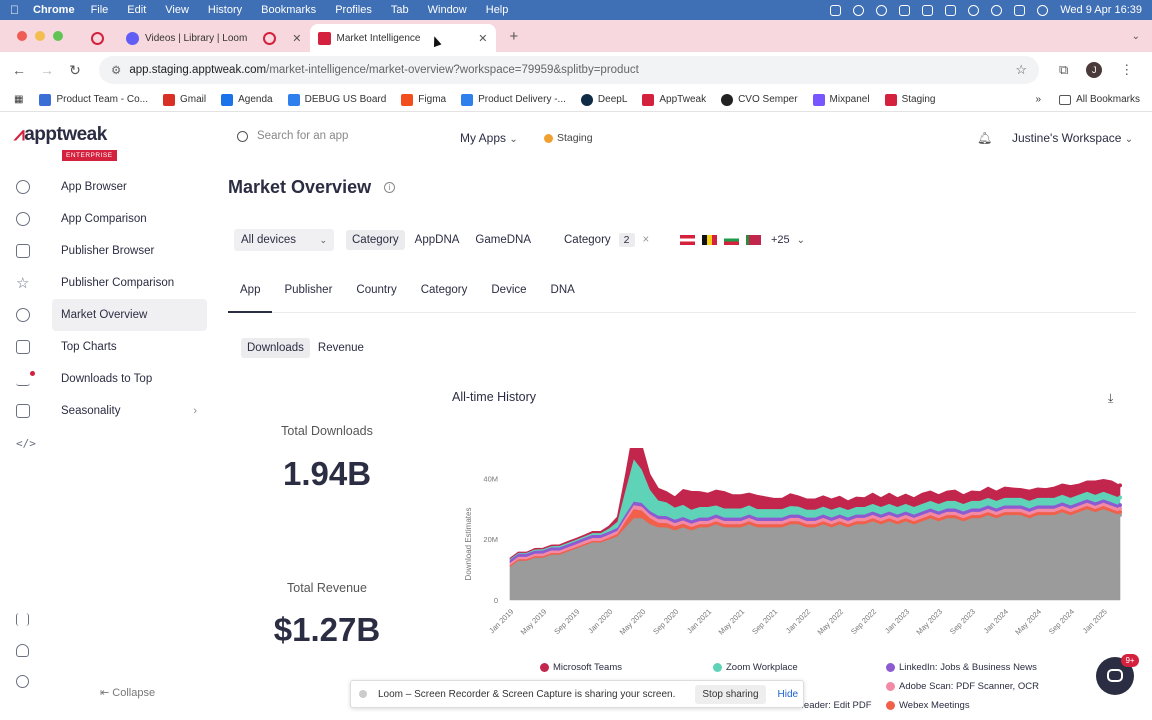 This screenshot has height=720, width=1152. Describe the element at coordinates (376, 297) in the screenshot. I see `tab-country: Country` at that location.